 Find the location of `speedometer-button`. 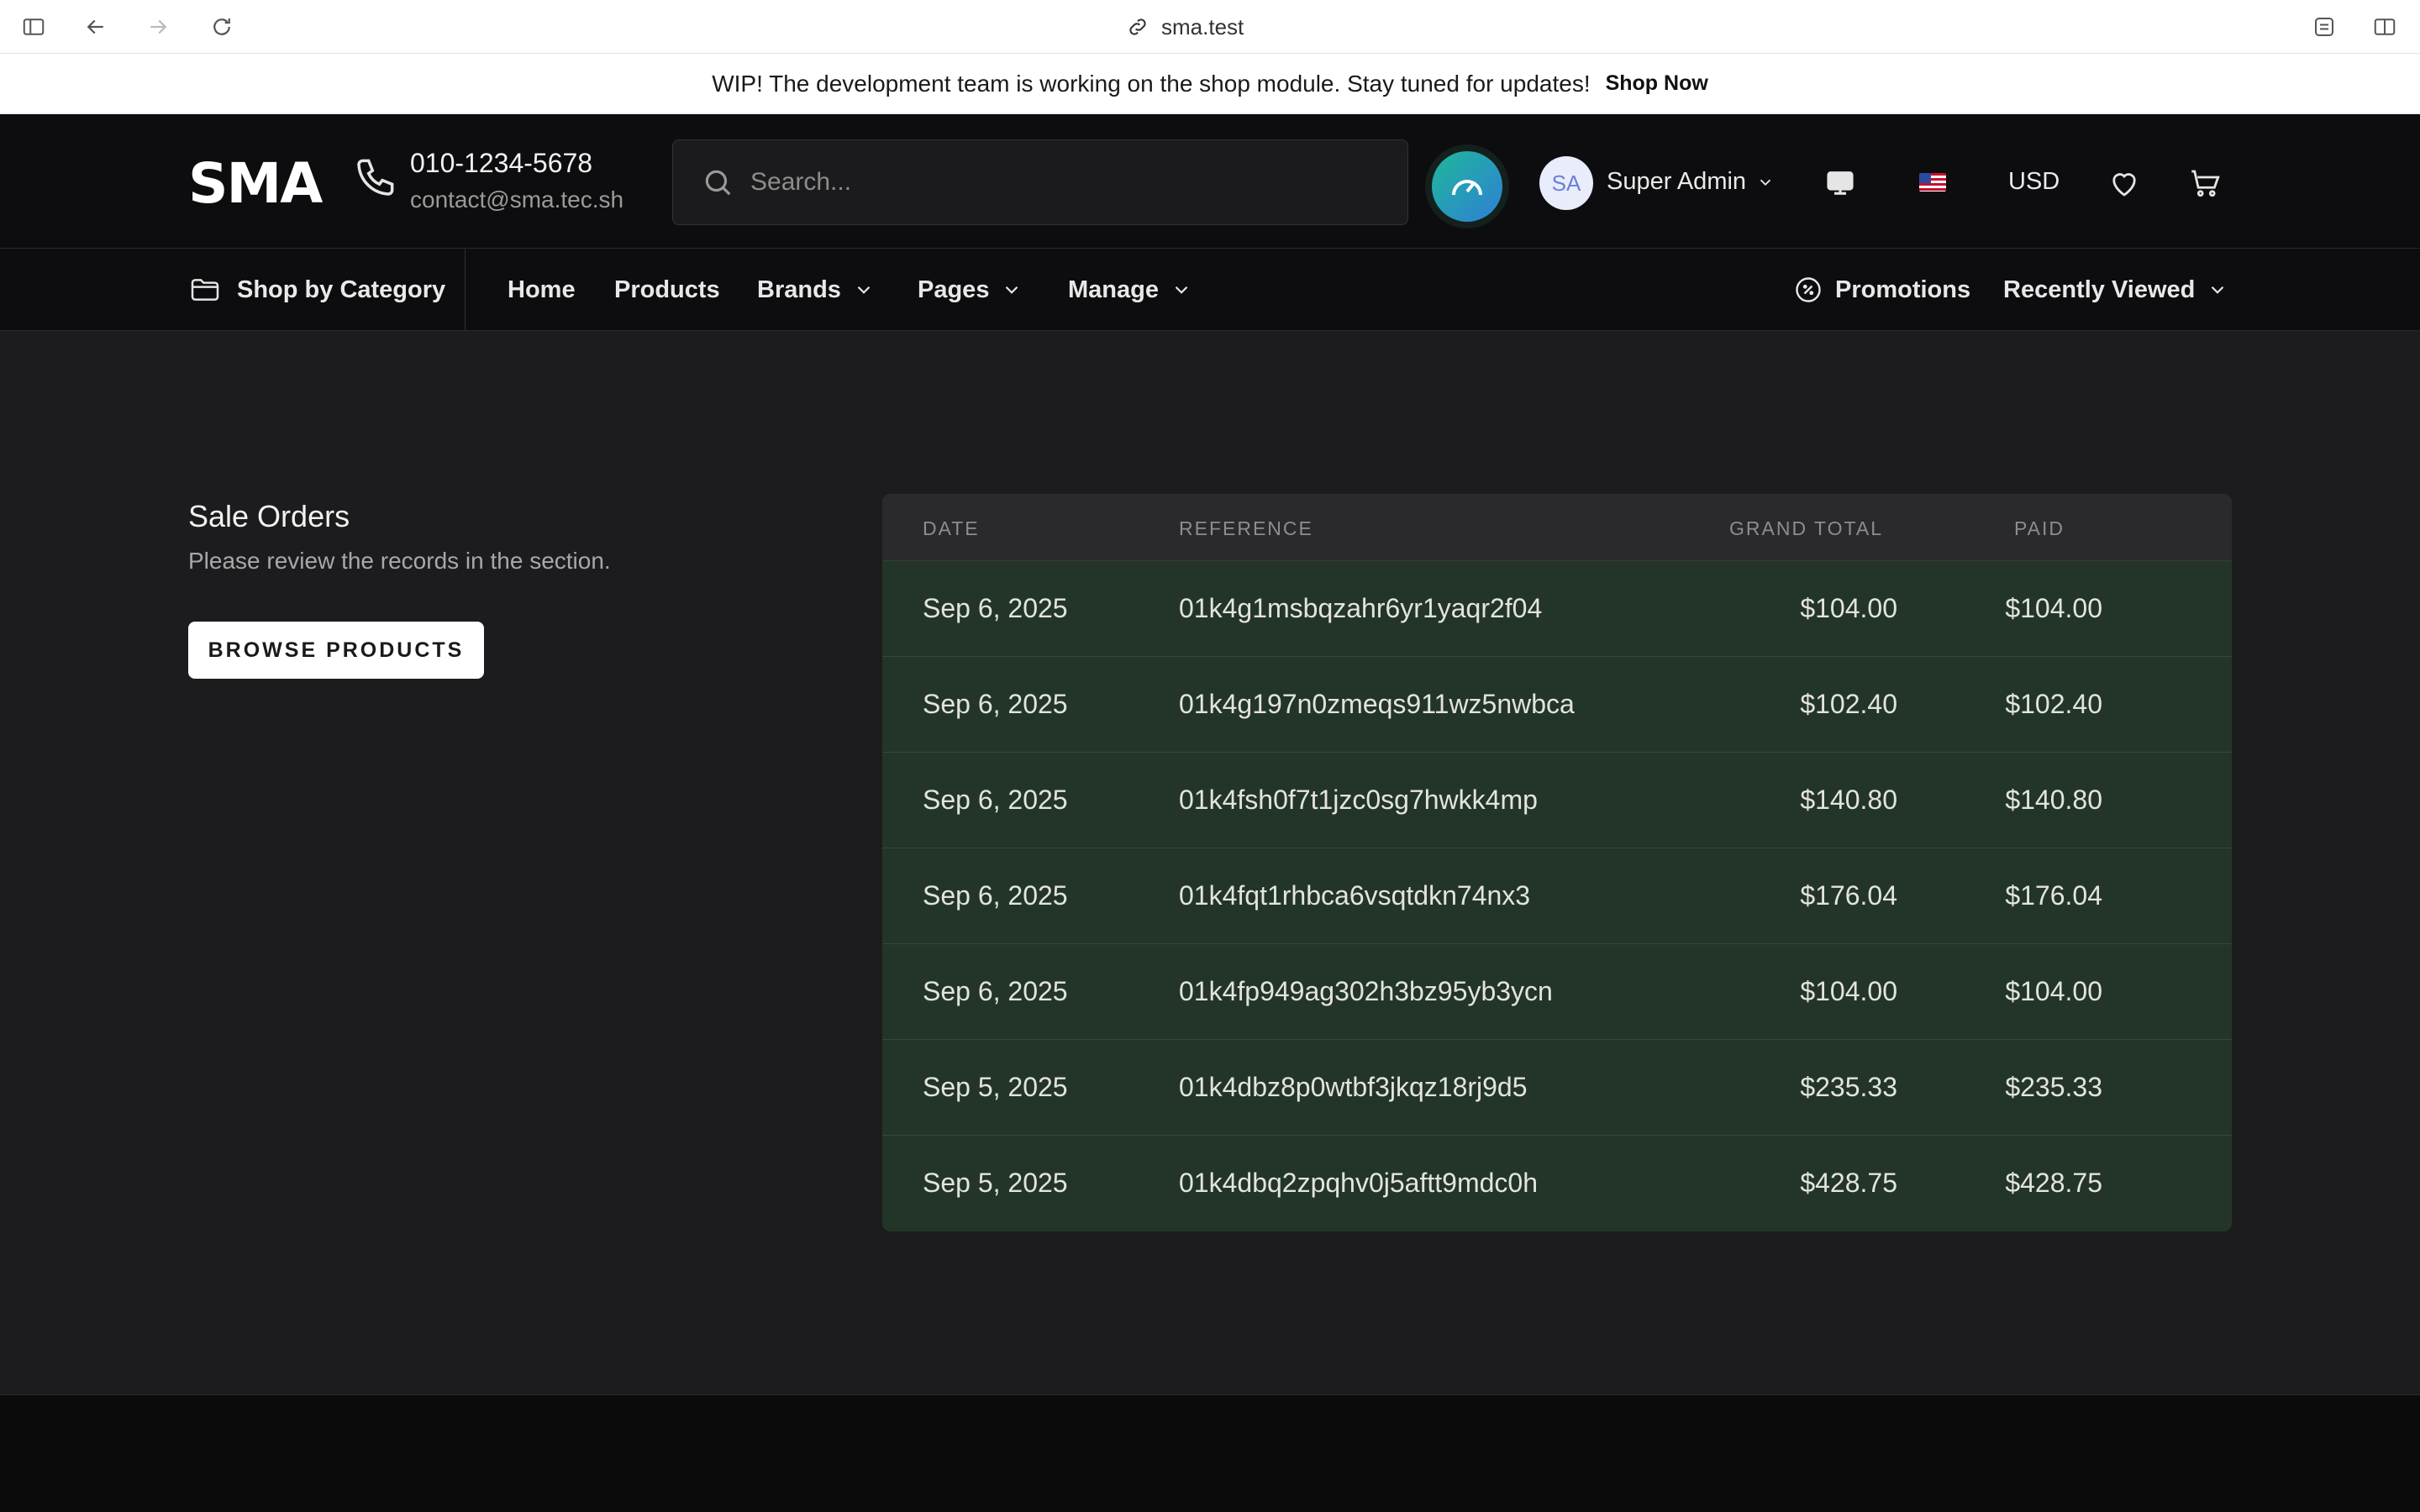

speedometer-button is located at coordinates (1467, 186).